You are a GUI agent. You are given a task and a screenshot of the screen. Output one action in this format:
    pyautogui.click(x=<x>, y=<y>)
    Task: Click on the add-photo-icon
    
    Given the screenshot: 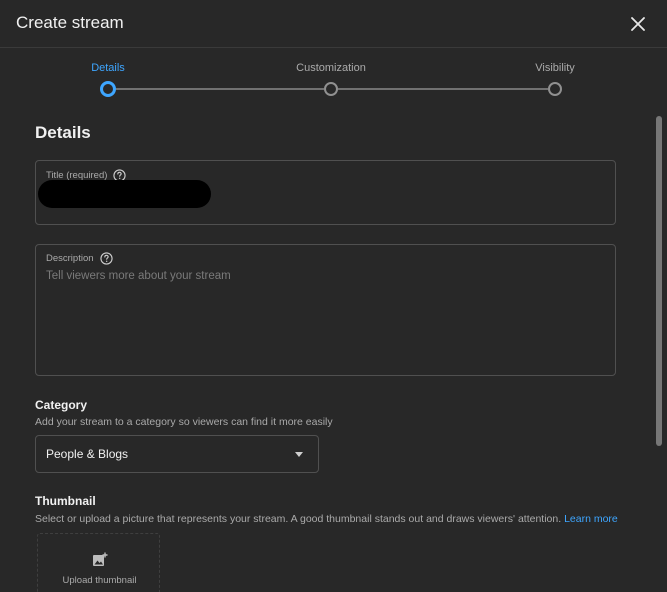 What is the action you would take?
    pyautogui.click(x=100, y=559)
    